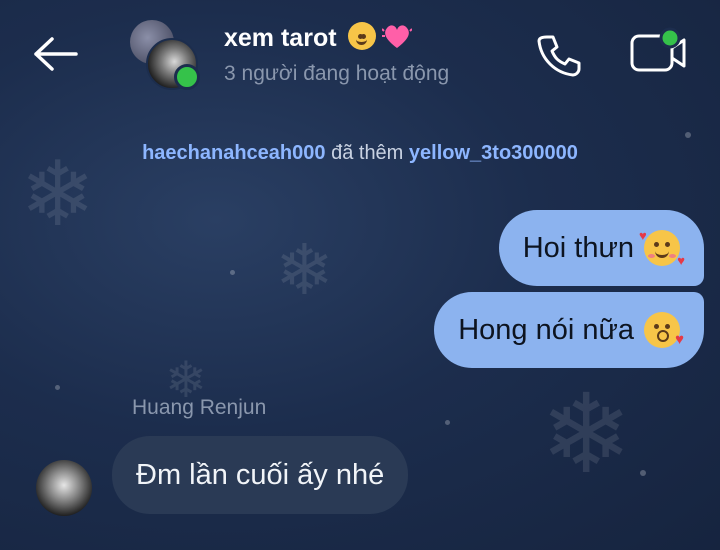  I want to click on back-button, so click(56, 54).